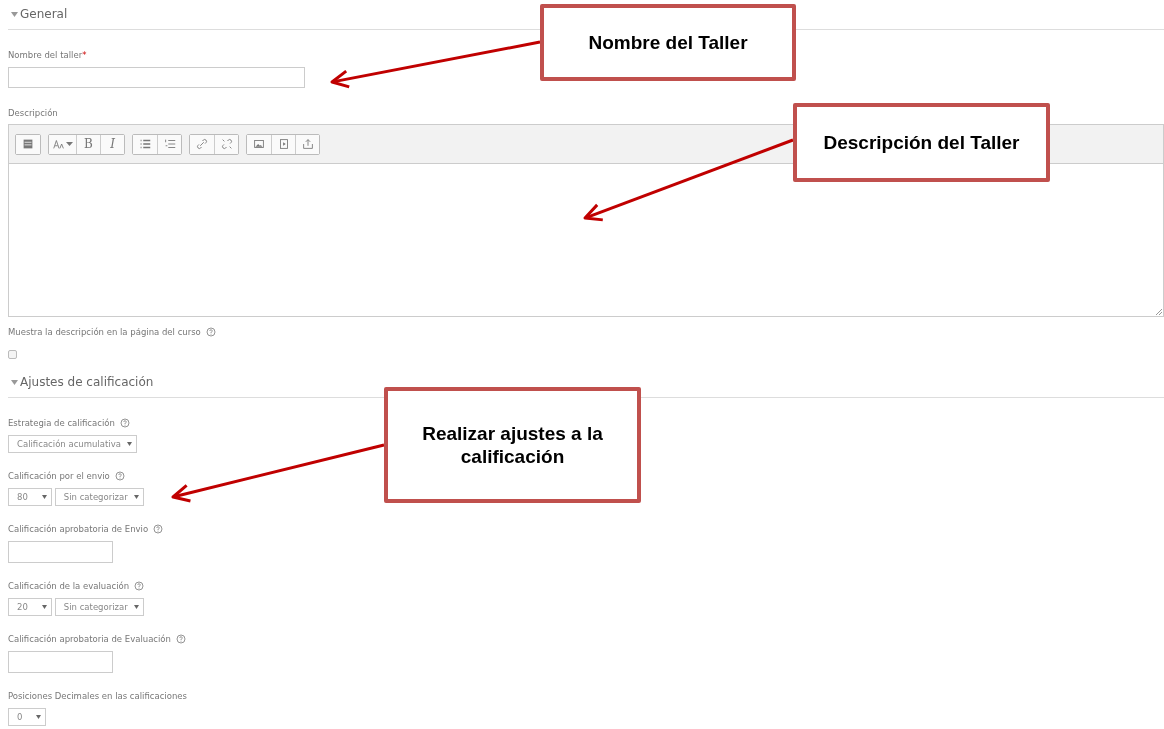 The height and width of the screenshot is (729, 1164). I want to click on file-icon, so click(307, 144).